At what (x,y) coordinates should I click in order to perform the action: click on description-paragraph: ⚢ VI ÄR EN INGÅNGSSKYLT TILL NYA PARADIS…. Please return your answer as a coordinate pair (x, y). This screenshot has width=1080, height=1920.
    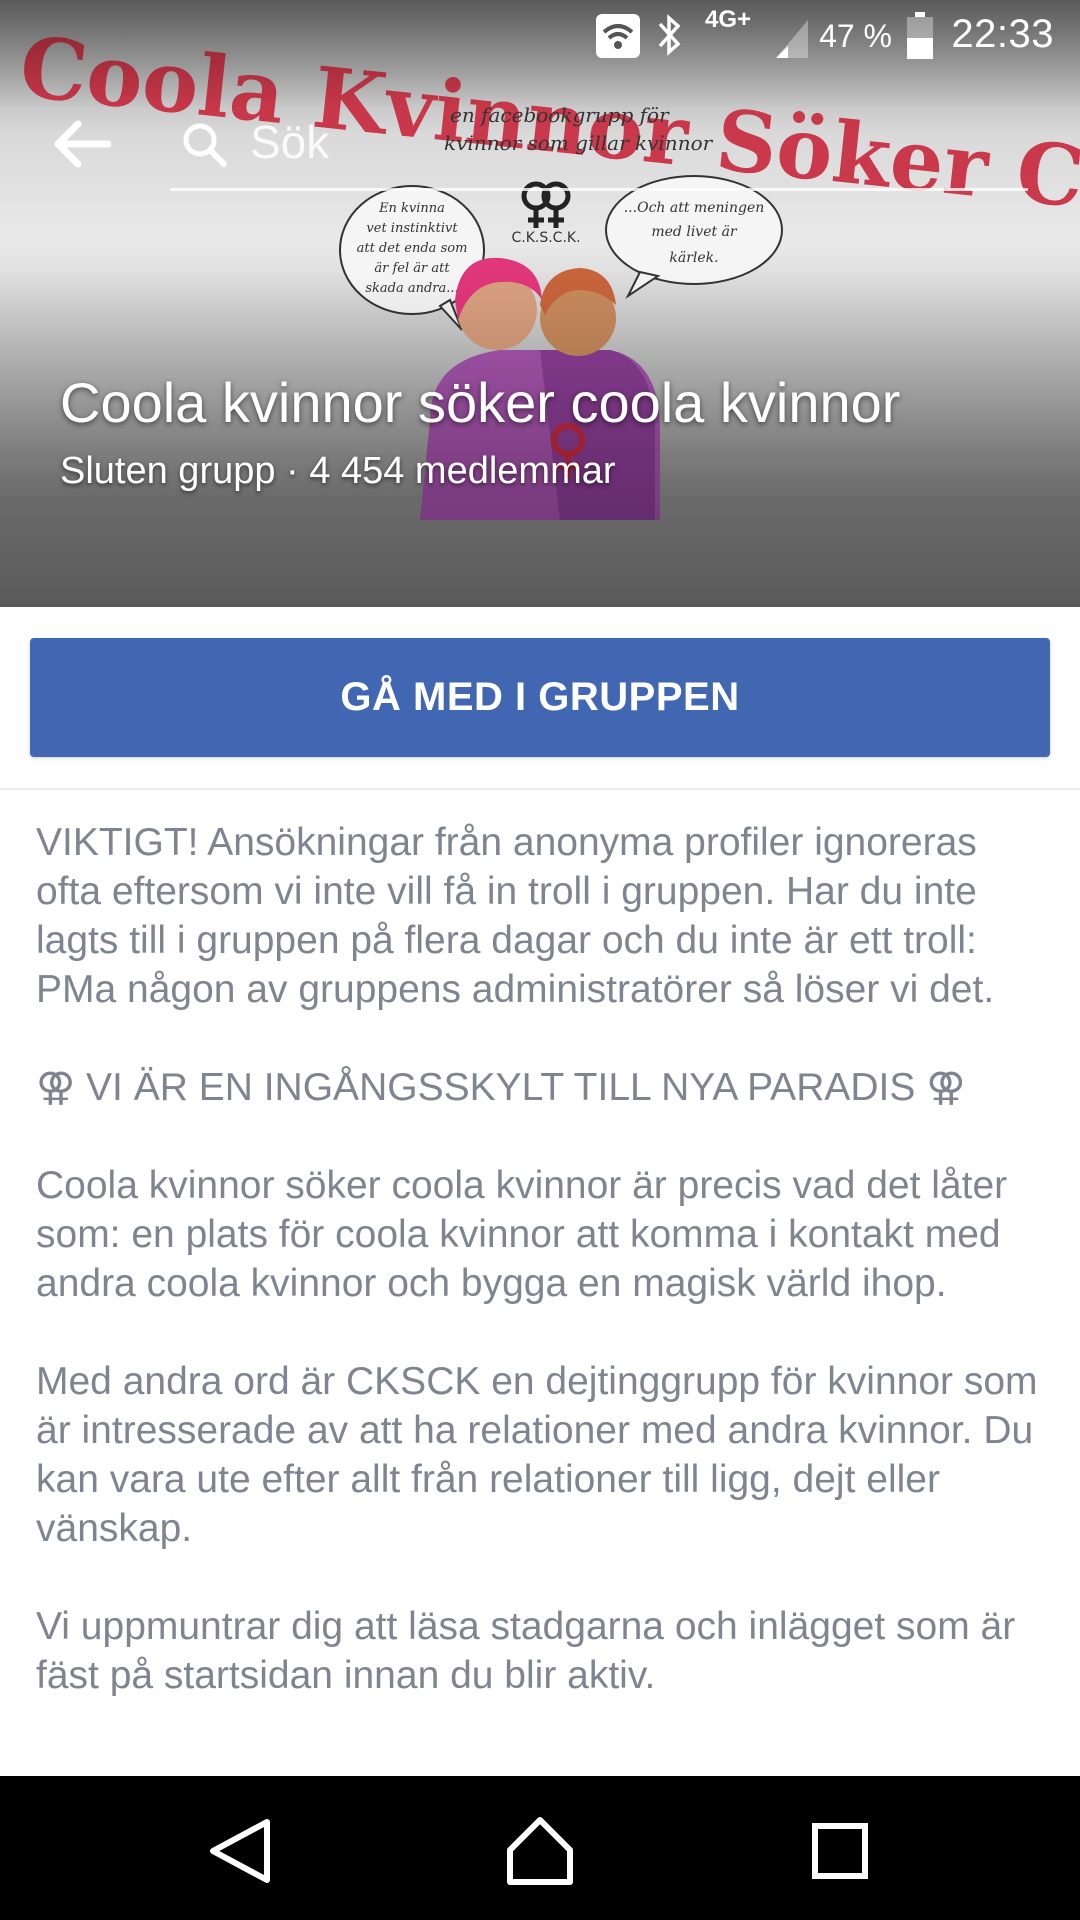
    Looking at the image, I should click on (501, 1087).